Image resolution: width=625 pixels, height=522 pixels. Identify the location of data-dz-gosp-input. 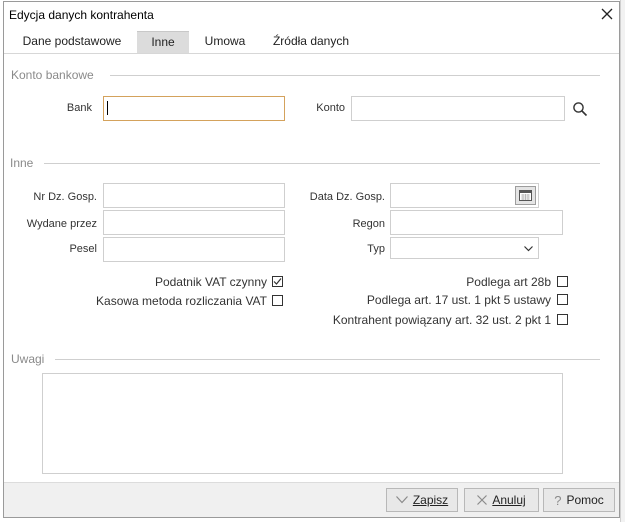
(464, 195).